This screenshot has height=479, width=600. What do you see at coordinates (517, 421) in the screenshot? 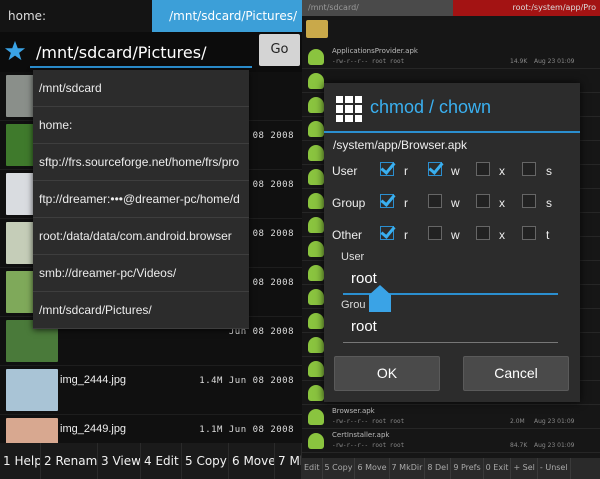
I see `file-size: 2.0M` at bounding box center [517, 421].